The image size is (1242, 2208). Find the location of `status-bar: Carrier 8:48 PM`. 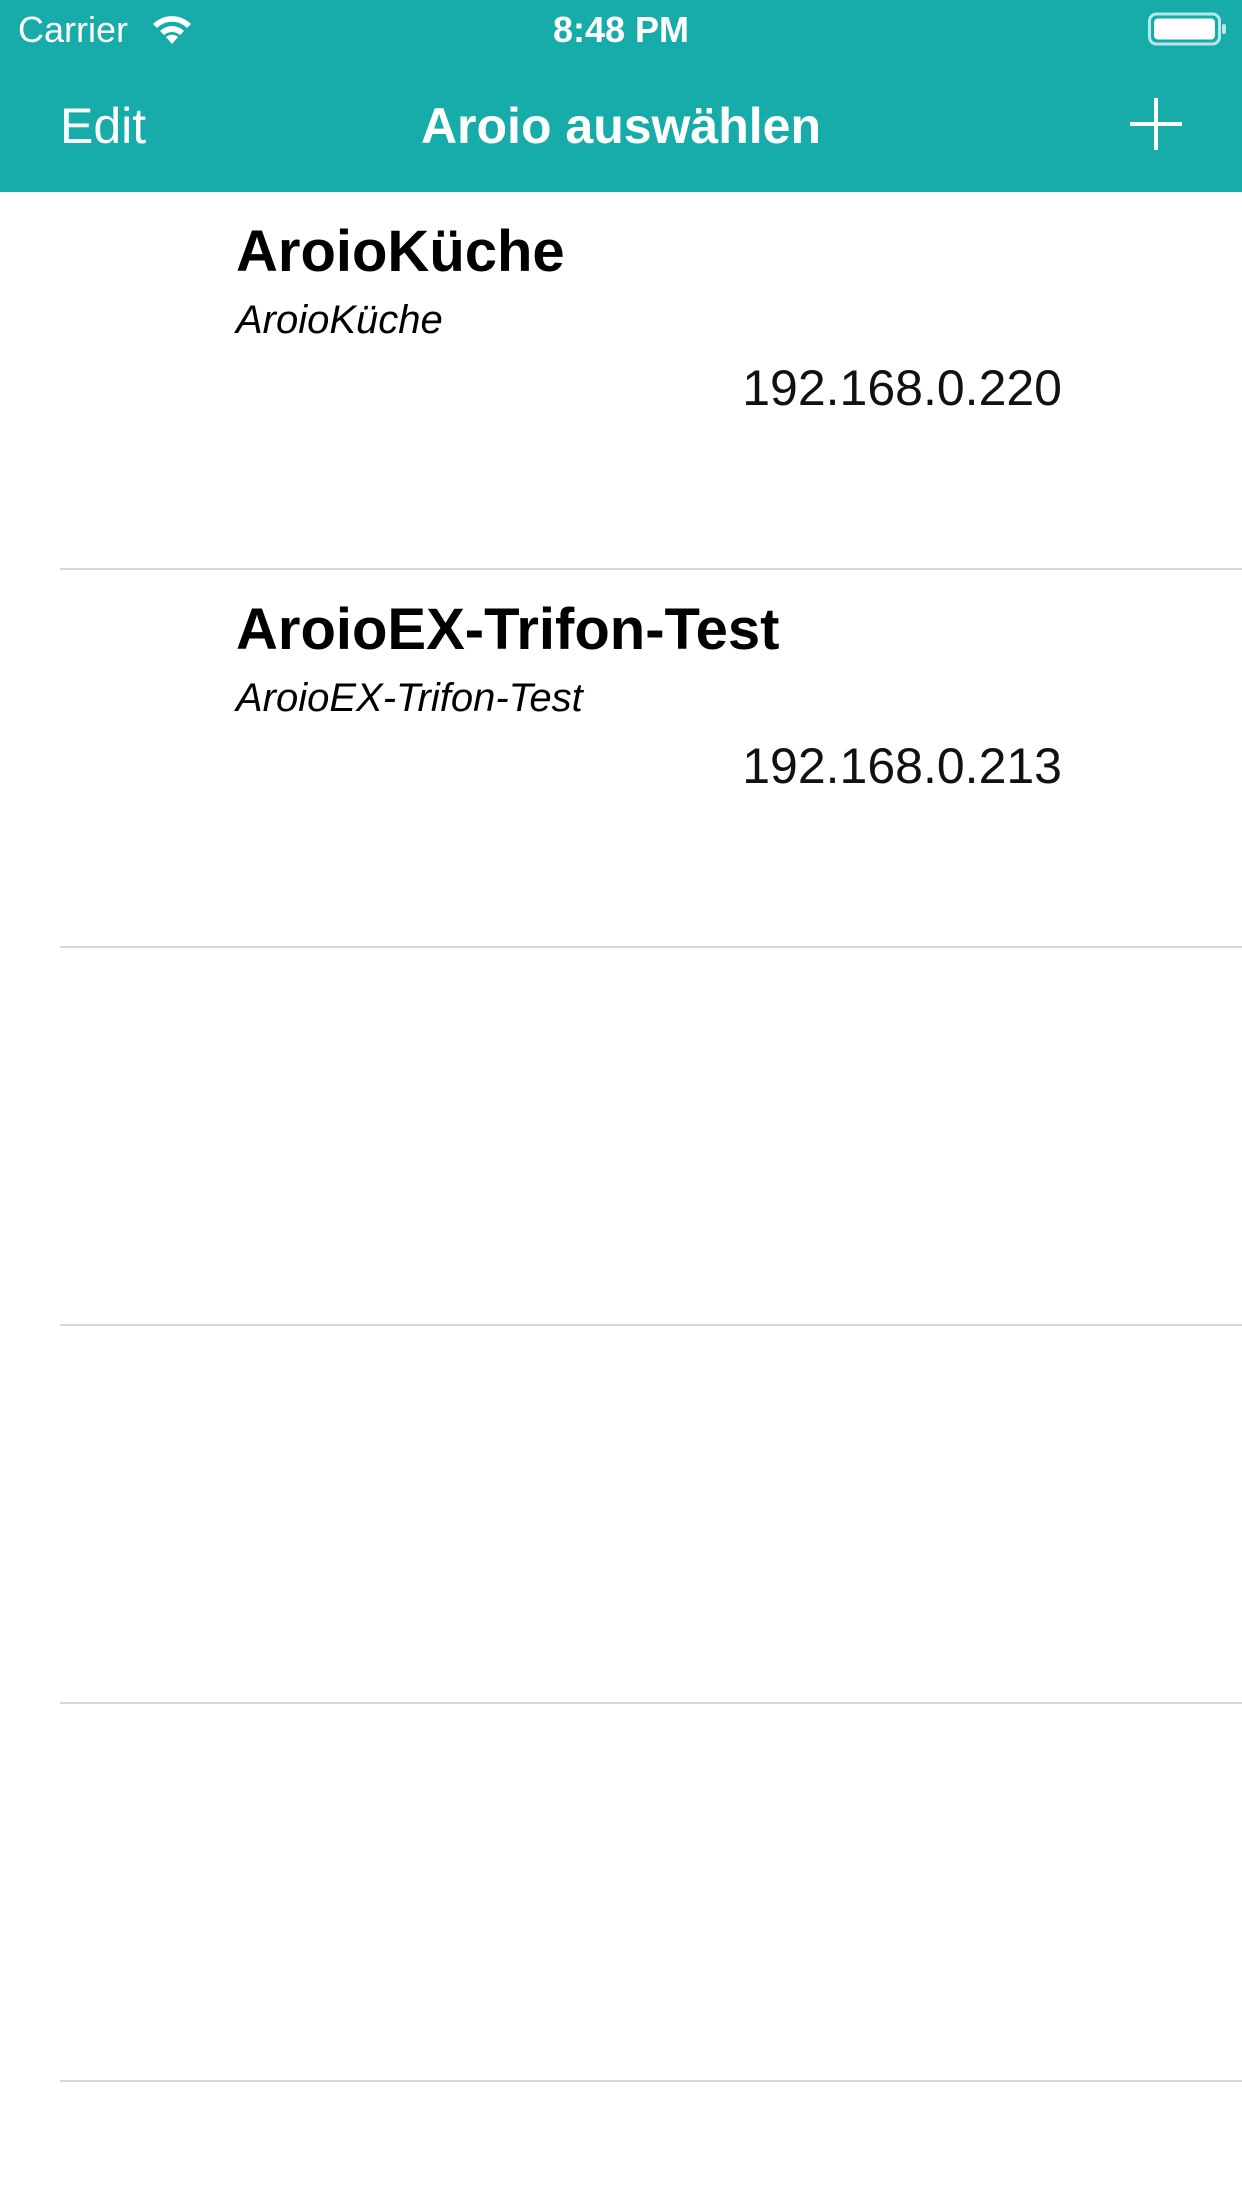

status-bar: Carrier 8:48 PM is located at coordinates (621, 30).